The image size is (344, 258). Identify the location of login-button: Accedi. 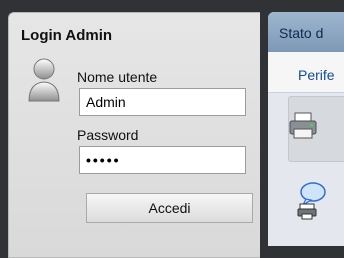
(169, 208).